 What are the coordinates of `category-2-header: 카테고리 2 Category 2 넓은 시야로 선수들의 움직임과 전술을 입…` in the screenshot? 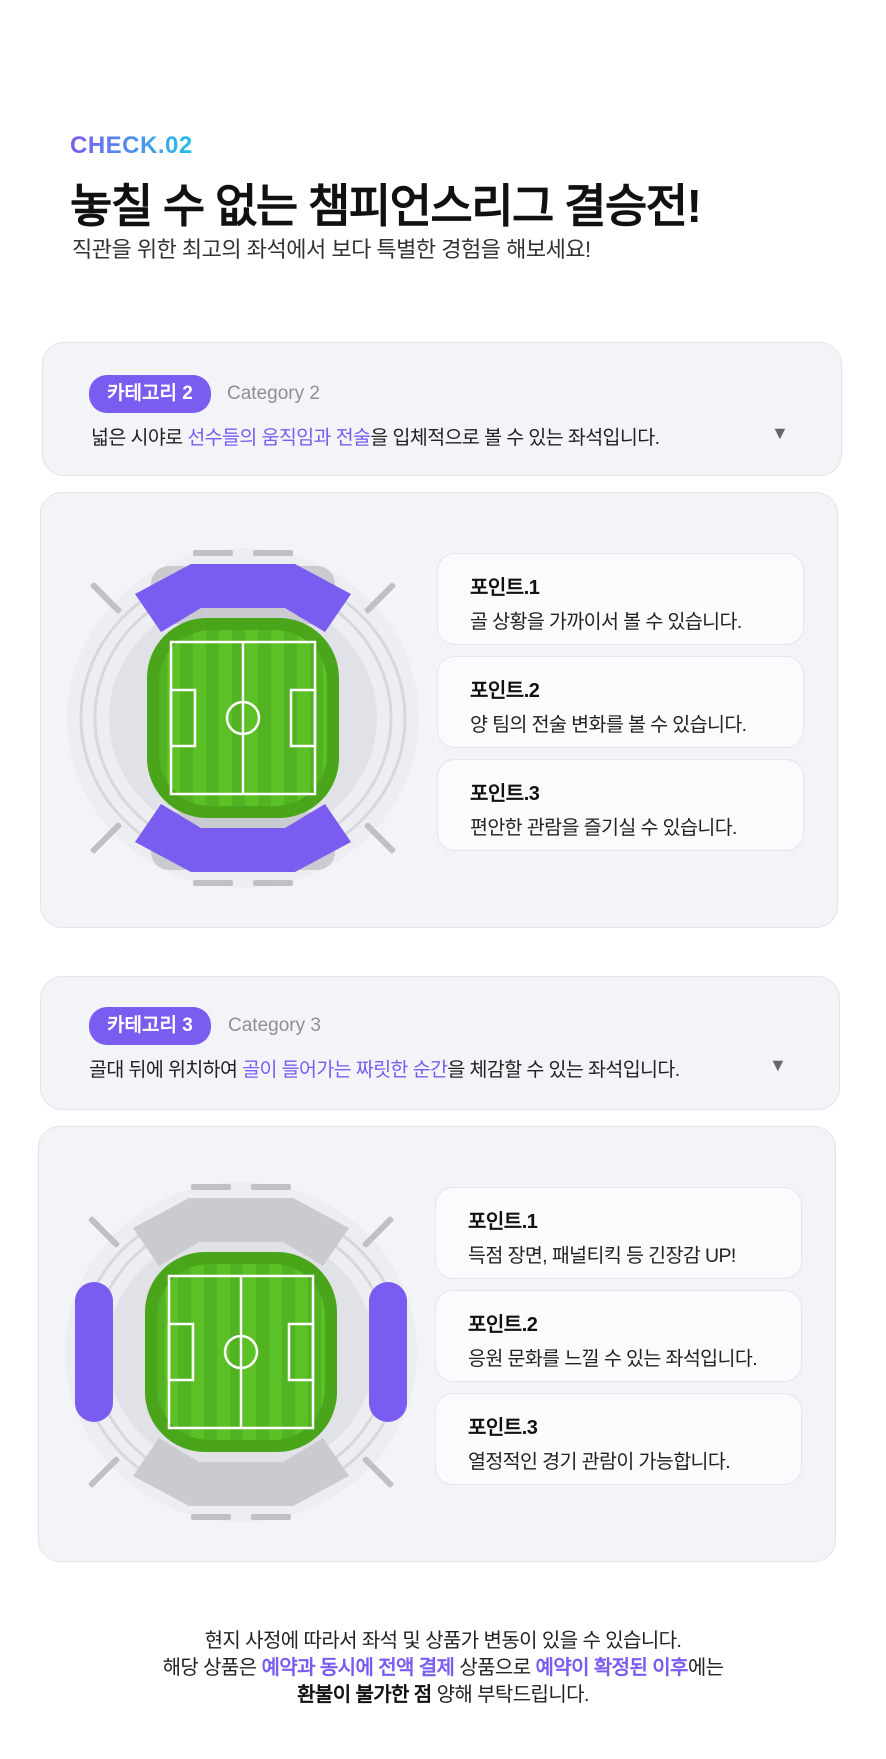 It's located at (442, 409).